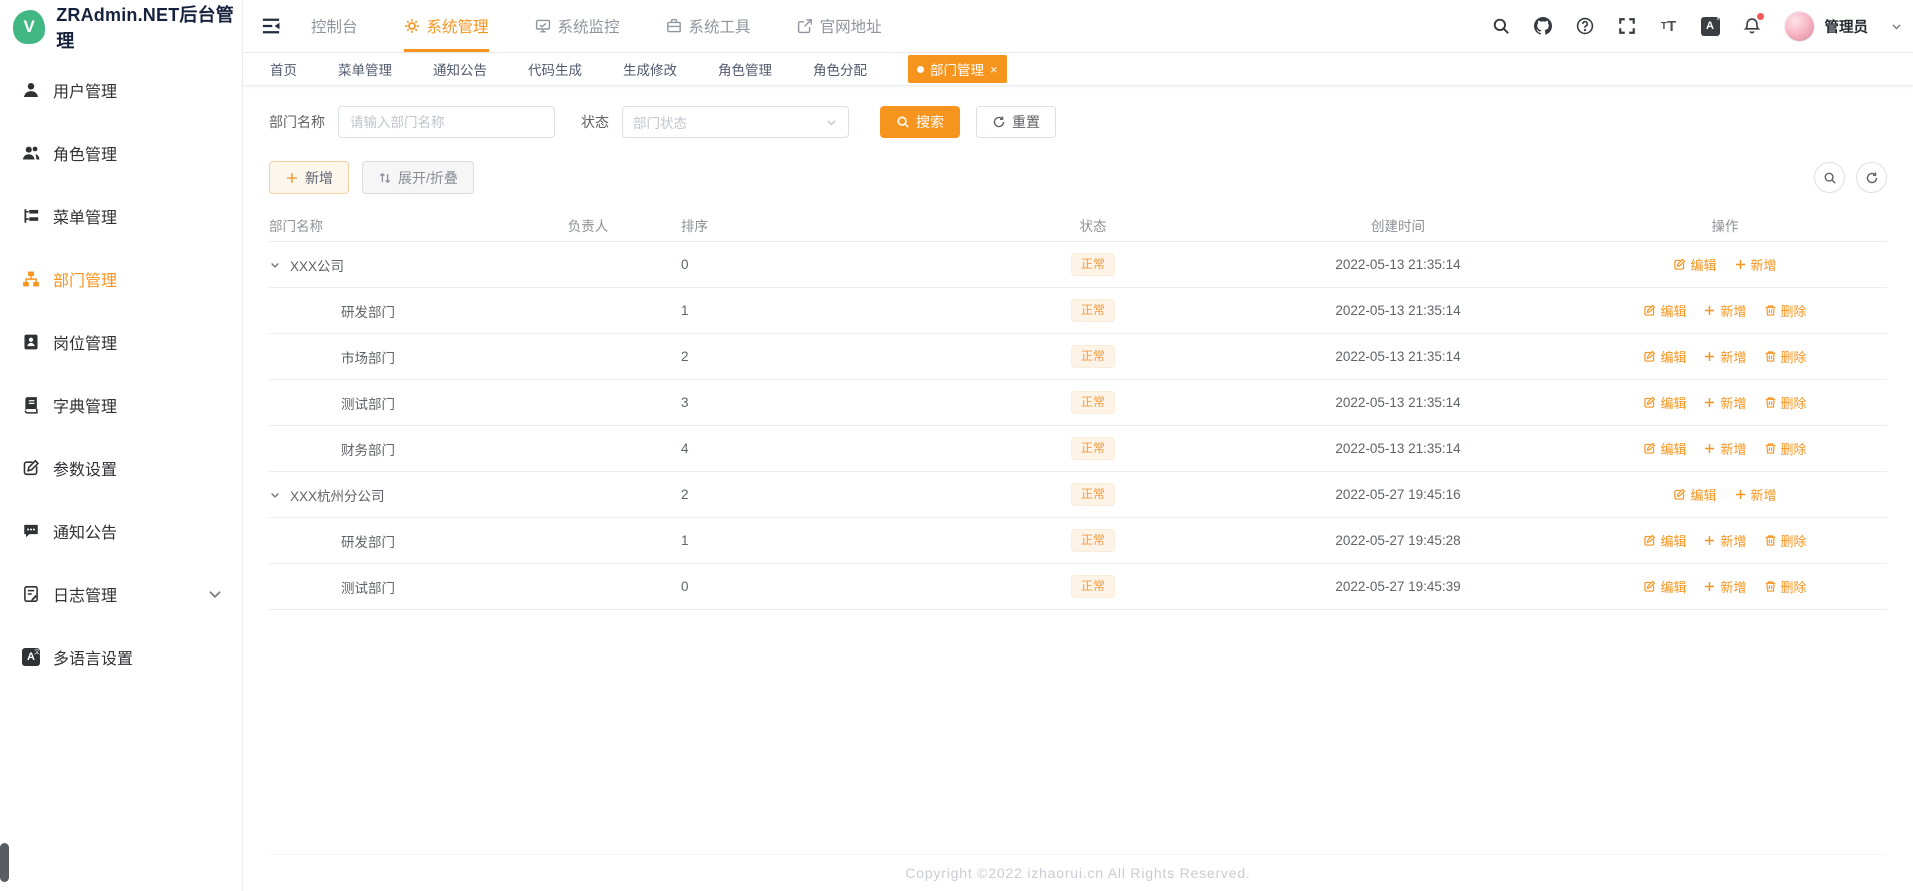 The image size is (1913, 891). I want to click on user-avatar, so click(1799, 26).